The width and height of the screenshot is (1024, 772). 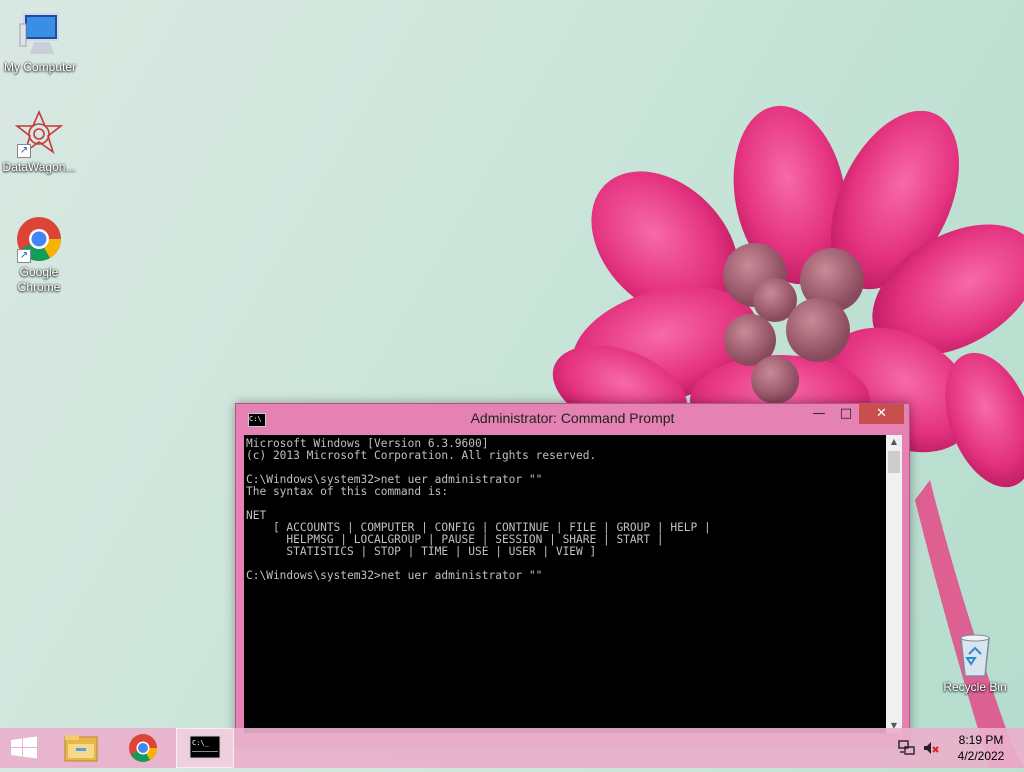 What do you see at coordinates (819, 414) in the screenshot?
I see `minimize-button: —` at bounding box center [819, 414].